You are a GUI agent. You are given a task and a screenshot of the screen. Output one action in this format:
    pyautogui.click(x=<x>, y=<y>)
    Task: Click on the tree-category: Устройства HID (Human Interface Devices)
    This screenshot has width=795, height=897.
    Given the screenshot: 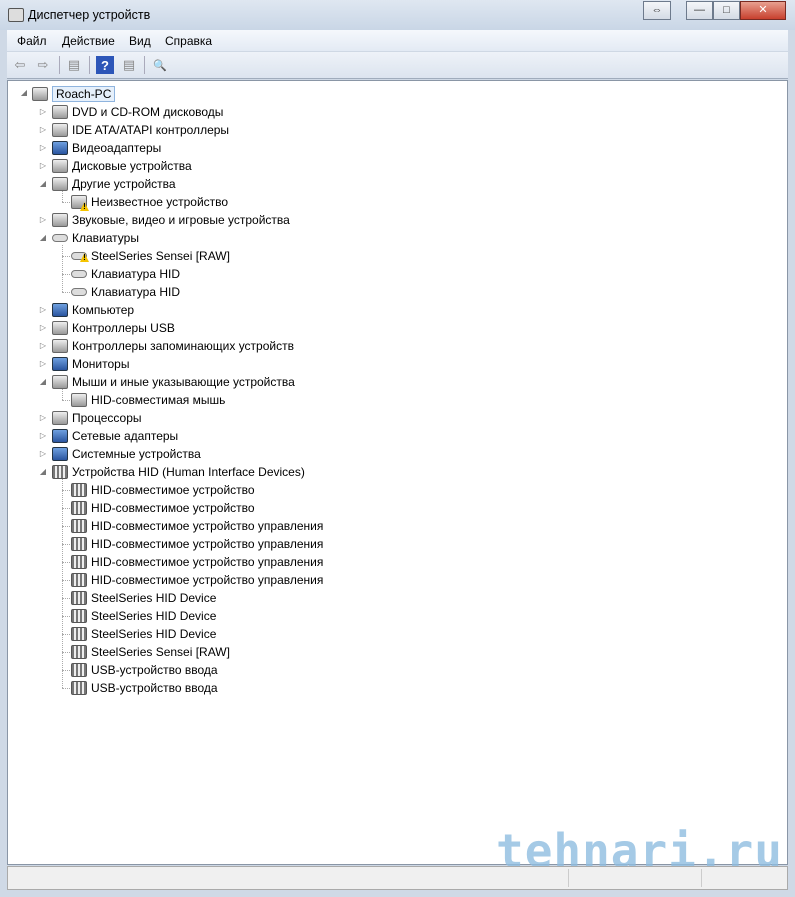 What is the action you would take?
    pyautogui.click(x=178, y=472)
    